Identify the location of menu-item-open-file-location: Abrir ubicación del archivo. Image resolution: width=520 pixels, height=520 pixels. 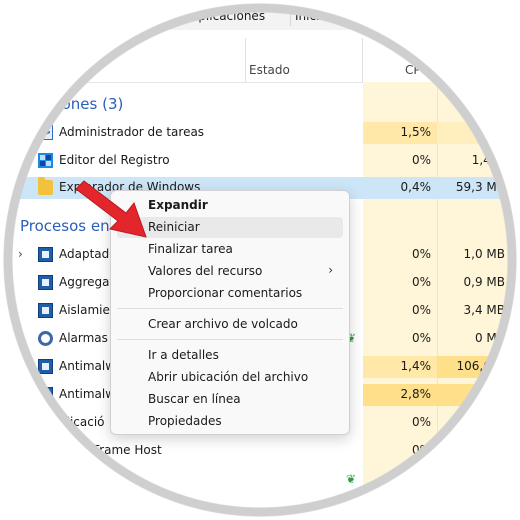
(230, 377).